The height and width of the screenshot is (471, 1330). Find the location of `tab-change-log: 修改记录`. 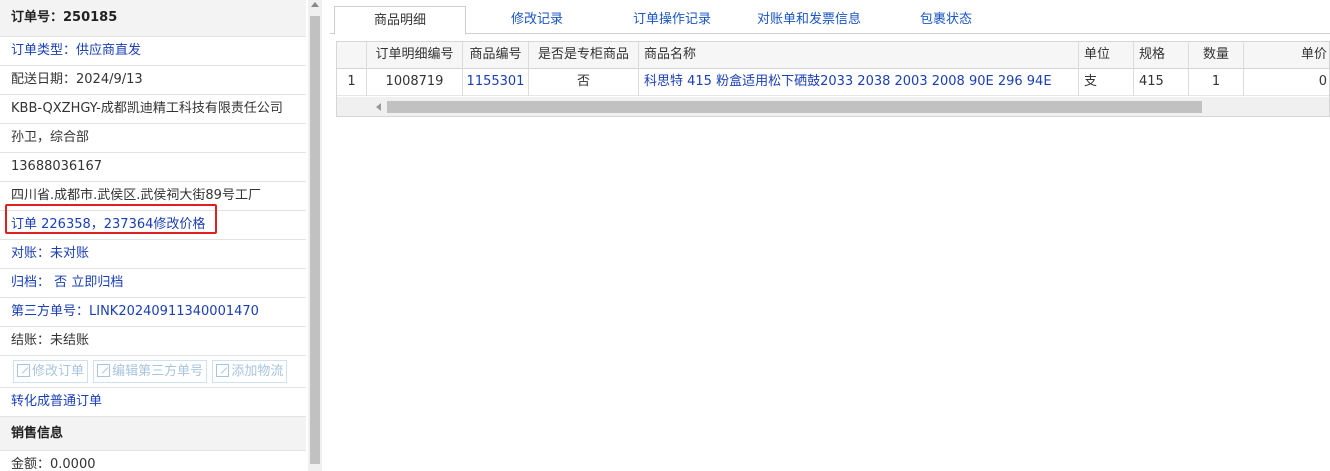

tab-change-log: 修改记录 is located at coordinates (537, 20).